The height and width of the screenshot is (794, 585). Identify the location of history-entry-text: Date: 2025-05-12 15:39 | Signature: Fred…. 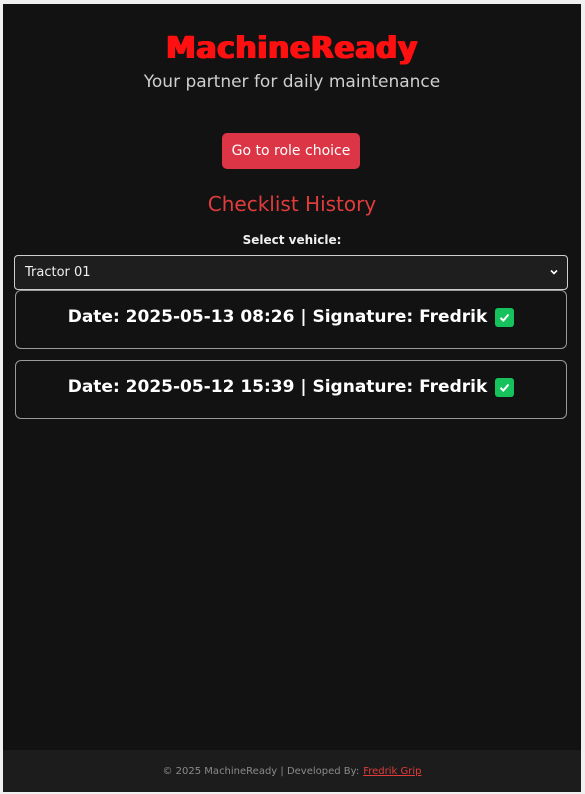
(277, 387).